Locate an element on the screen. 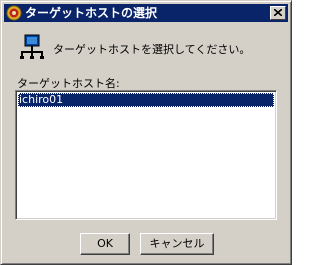 The height and width of the screenshot is (265, 320). ok-button: OK is located at coordinates (105, 244).